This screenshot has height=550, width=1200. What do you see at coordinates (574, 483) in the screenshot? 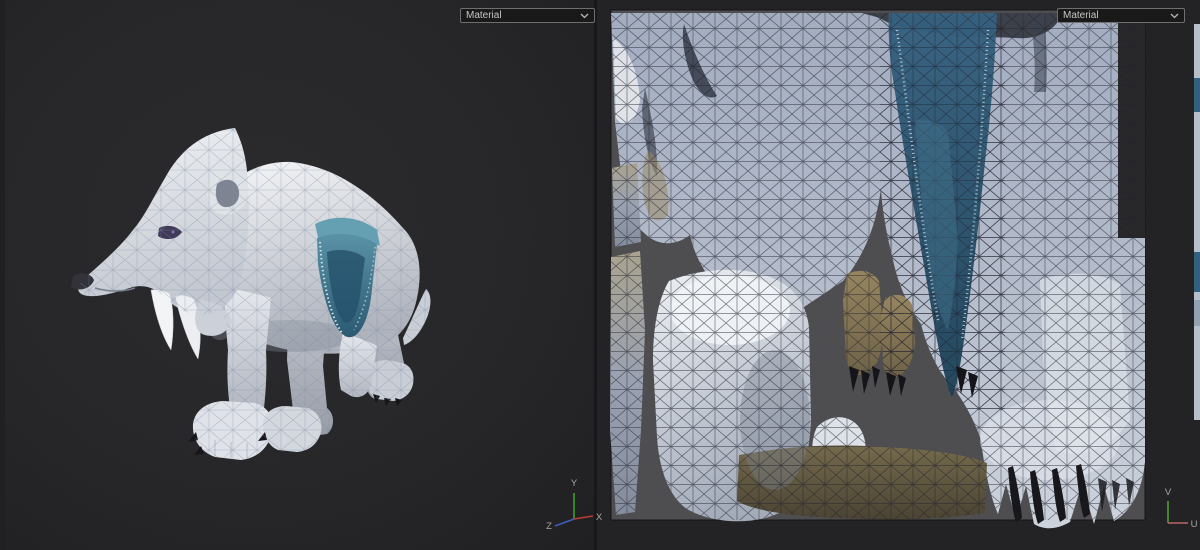
I see `y-axis-label: Y` at bounding box center [574, 483].